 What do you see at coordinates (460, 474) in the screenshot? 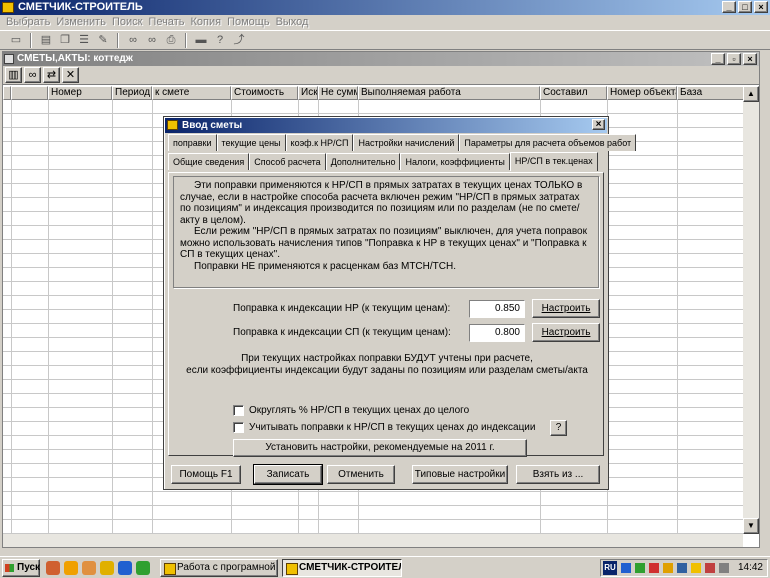
I see `typical-settings-button: Типовые настройки` at bounding box center [460, 474].